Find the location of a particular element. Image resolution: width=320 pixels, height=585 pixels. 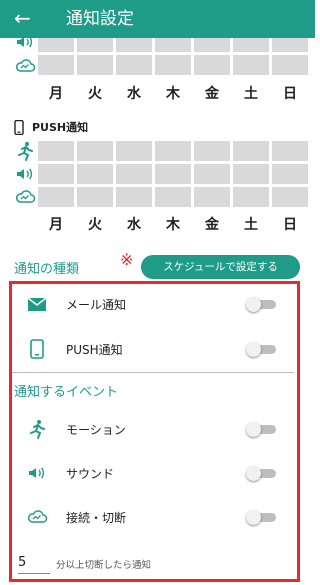

setting-row-connection: 接続・切断 is located at coordinates (153, 517).